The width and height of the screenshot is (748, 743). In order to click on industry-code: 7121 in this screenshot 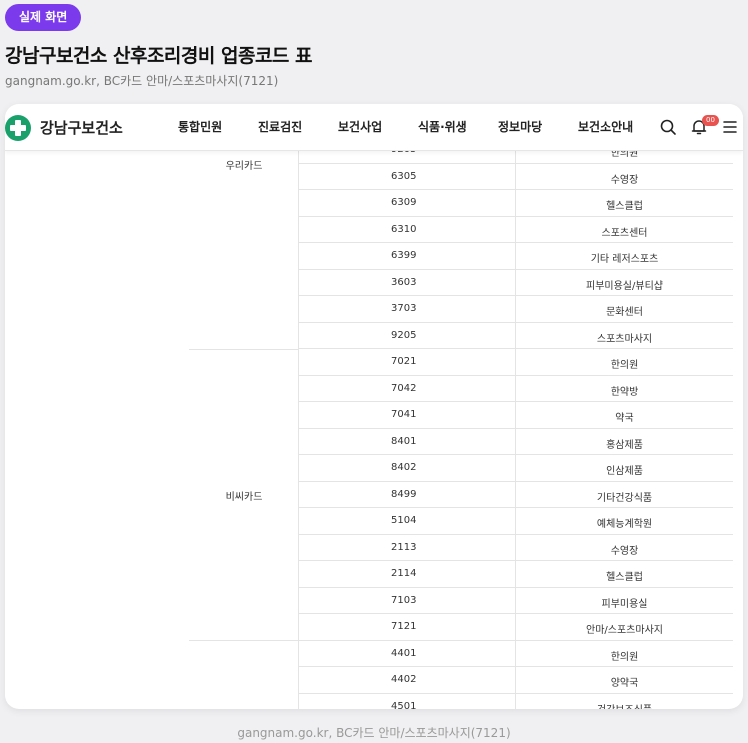, I will do `click(404, 626)`.